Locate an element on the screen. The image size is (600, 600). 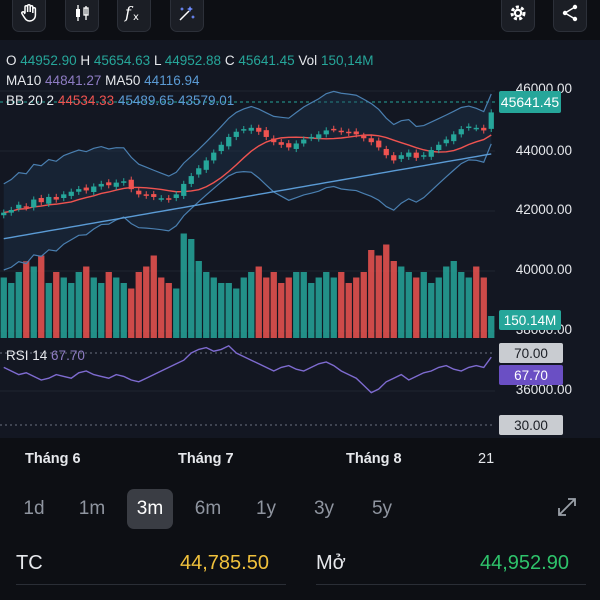
function-fx-icon: fx is located at coordinates (134, 16).